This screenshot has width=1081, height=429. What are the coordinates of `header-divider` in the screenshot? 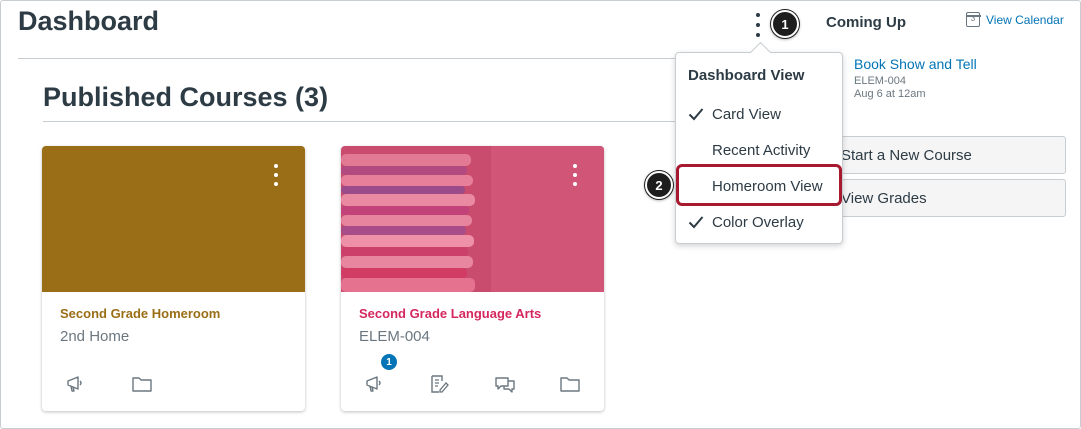 It's located at (348, 58).